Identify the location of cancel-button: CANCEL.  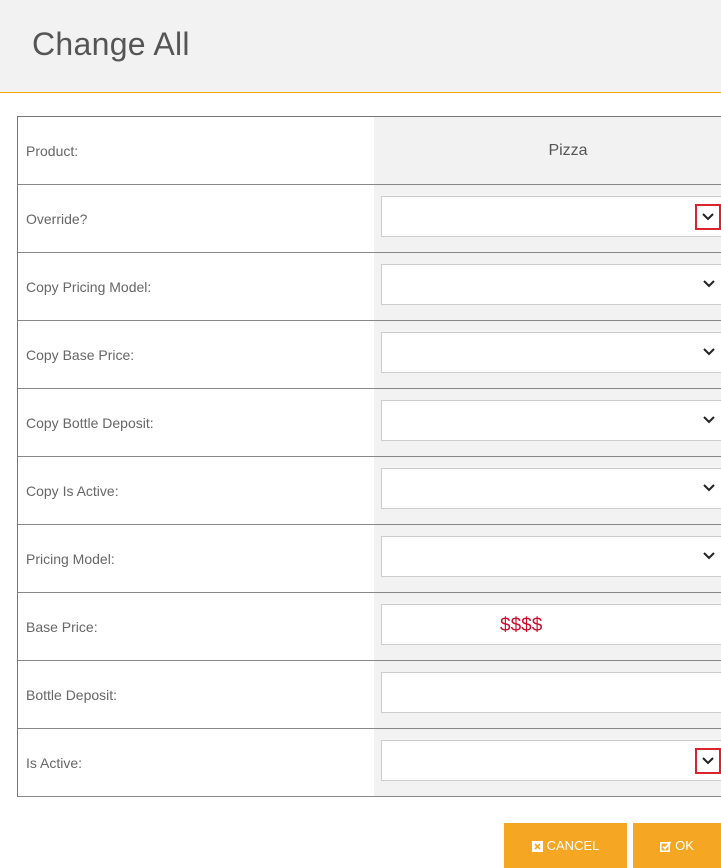
(565, 845).